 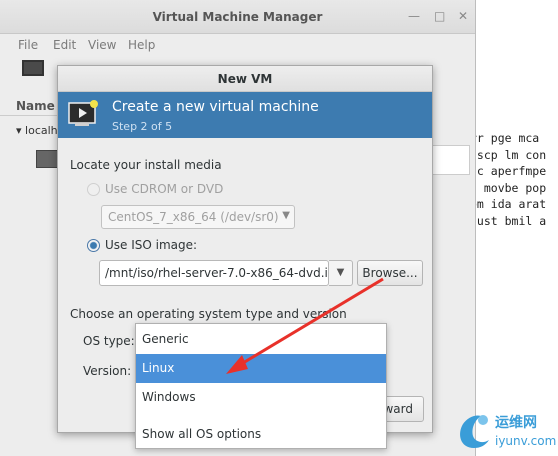 I want to click on host-label: localh, so click(x=41, y=130).